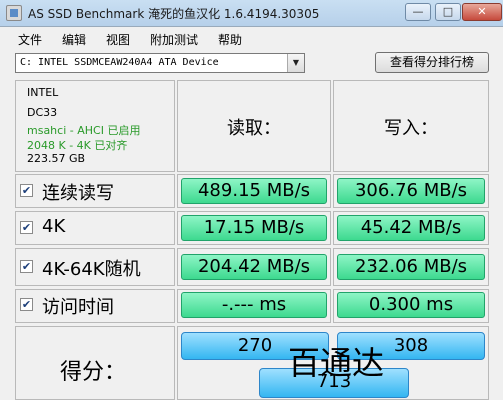 The width and height of the screenshot is (503, 400). I want to click on device-select-value: C: INTEL SSDMCEAW240A4 ATA Device, so click(119, 62).